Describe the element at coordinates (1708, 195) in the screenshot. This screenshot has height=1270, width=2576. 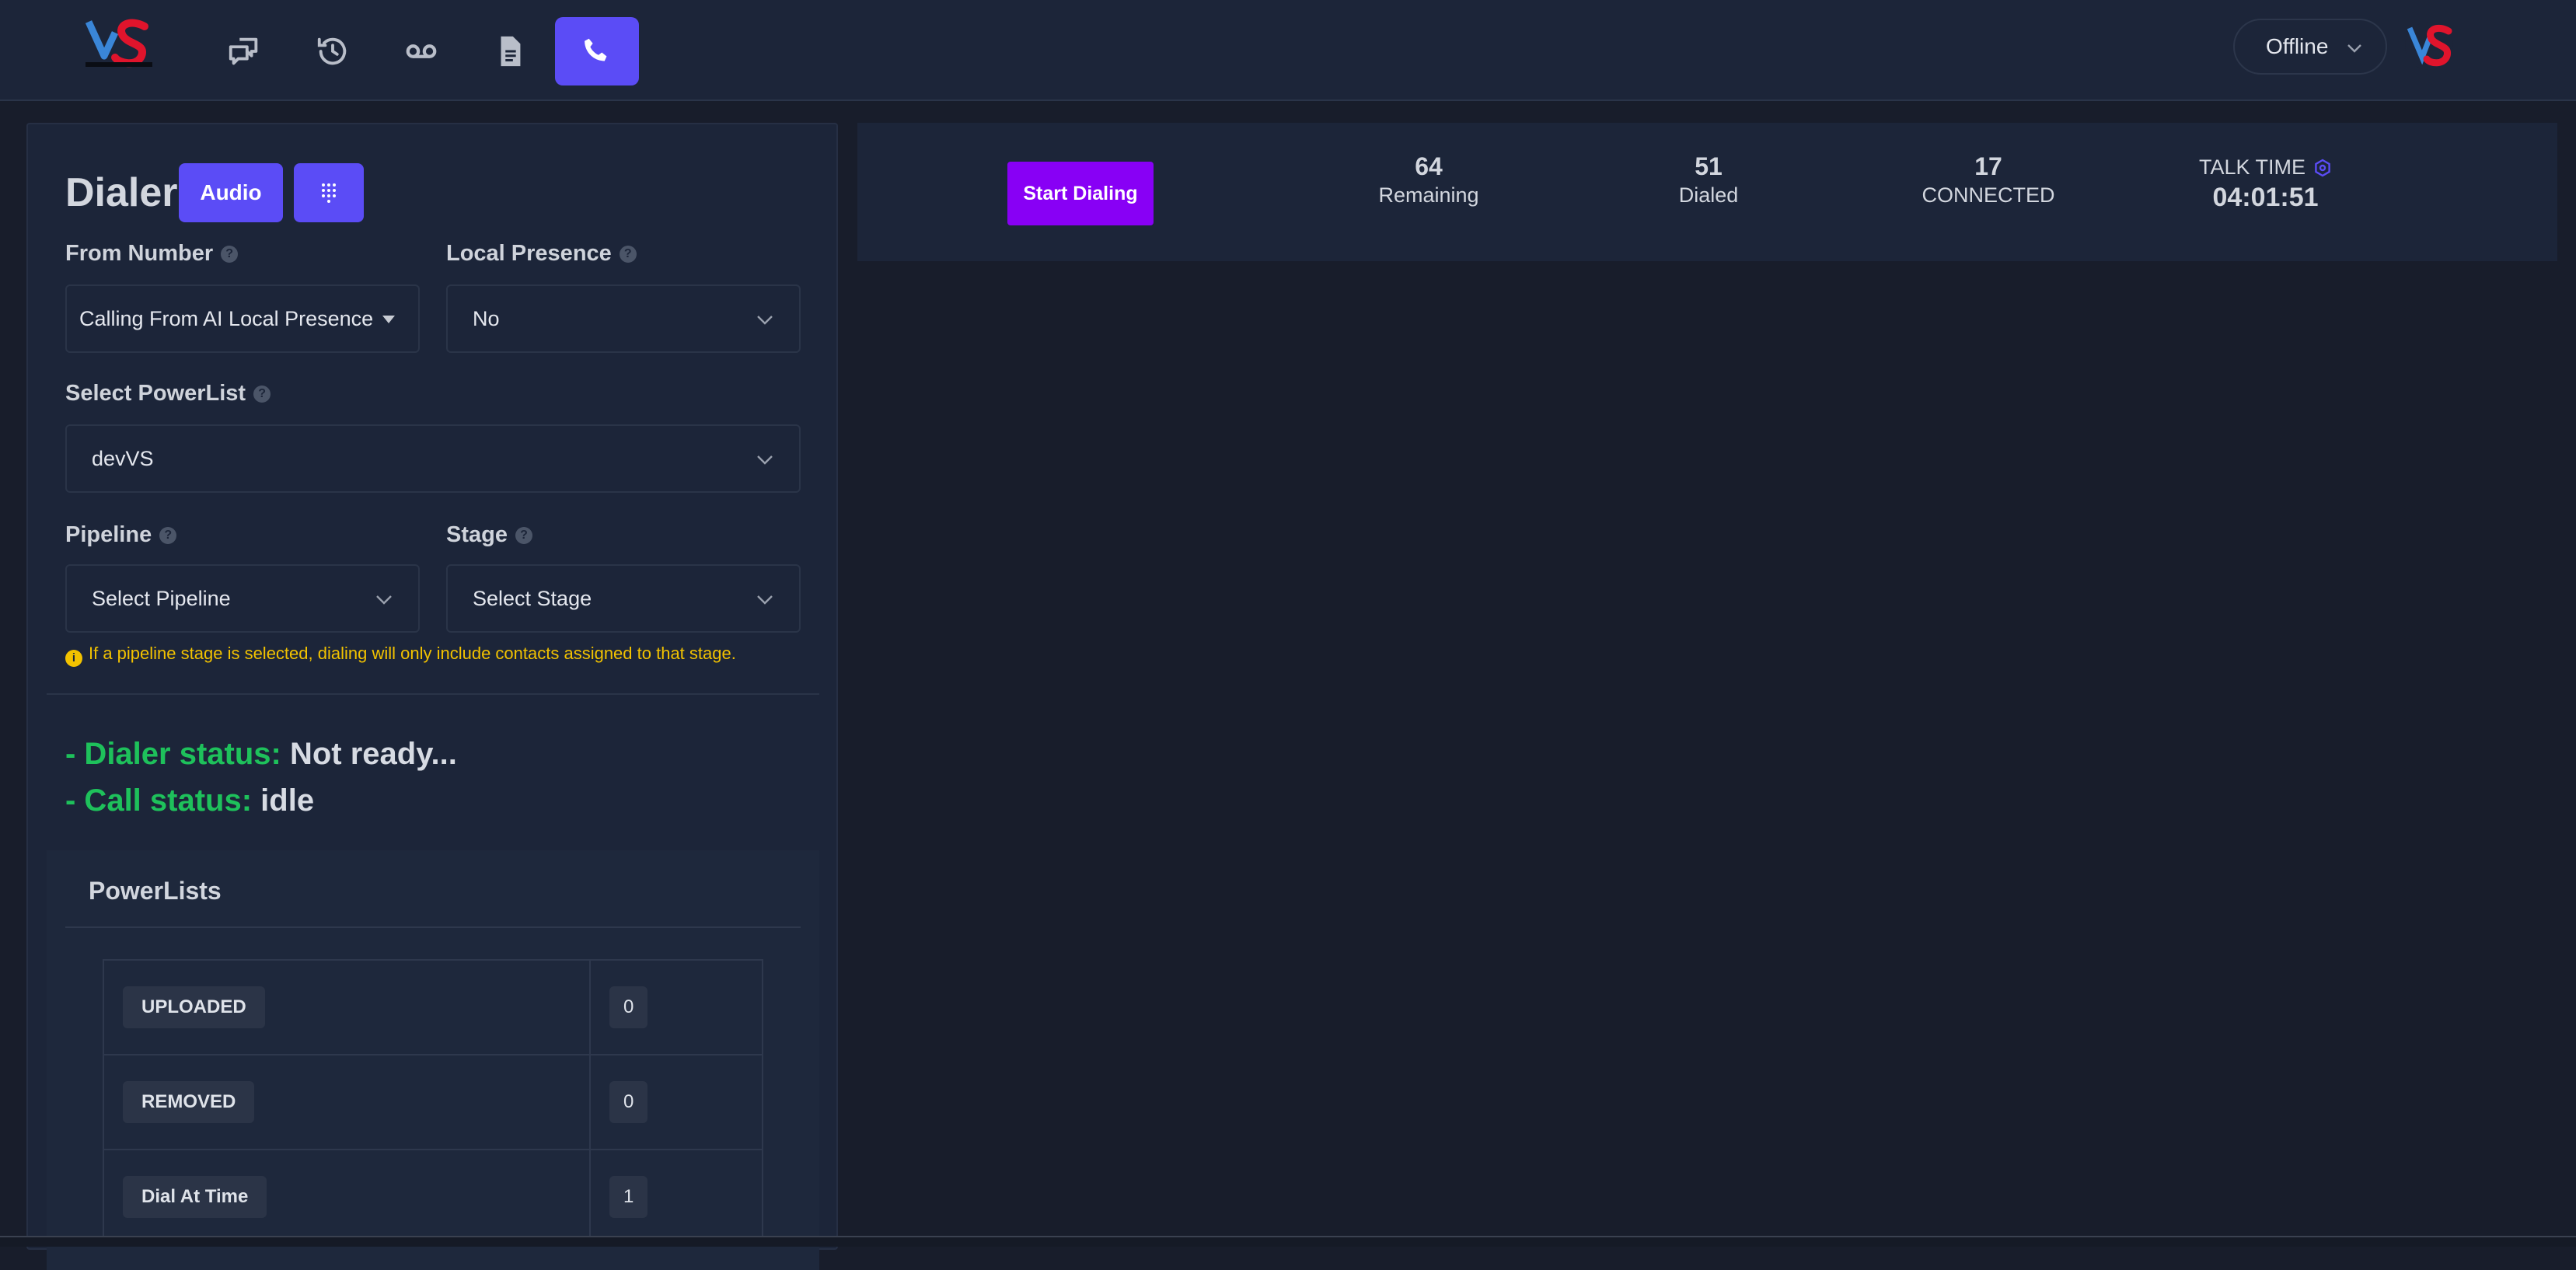
I see `stat-dialed-label: Dialed` at that location.